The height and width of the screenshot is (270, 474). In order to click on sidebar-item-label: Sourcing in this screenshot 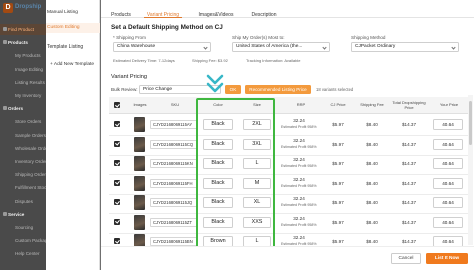, I will do `click(24, 227)`.